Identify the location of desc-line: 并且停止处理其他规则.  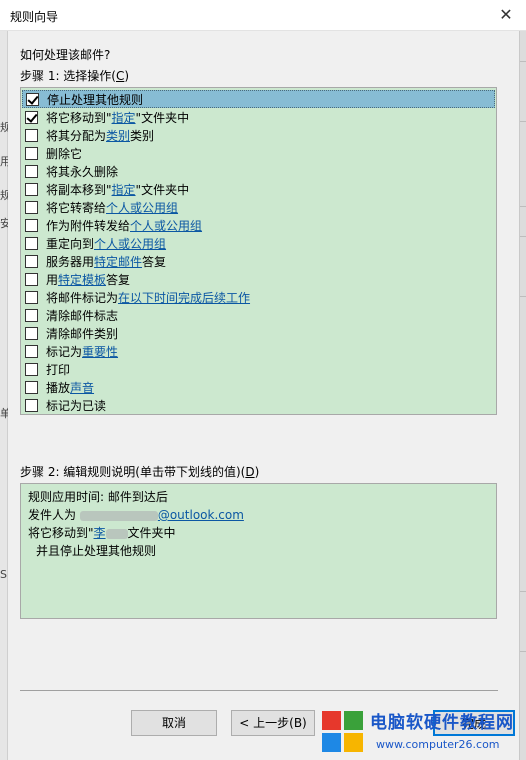
(96, 551).